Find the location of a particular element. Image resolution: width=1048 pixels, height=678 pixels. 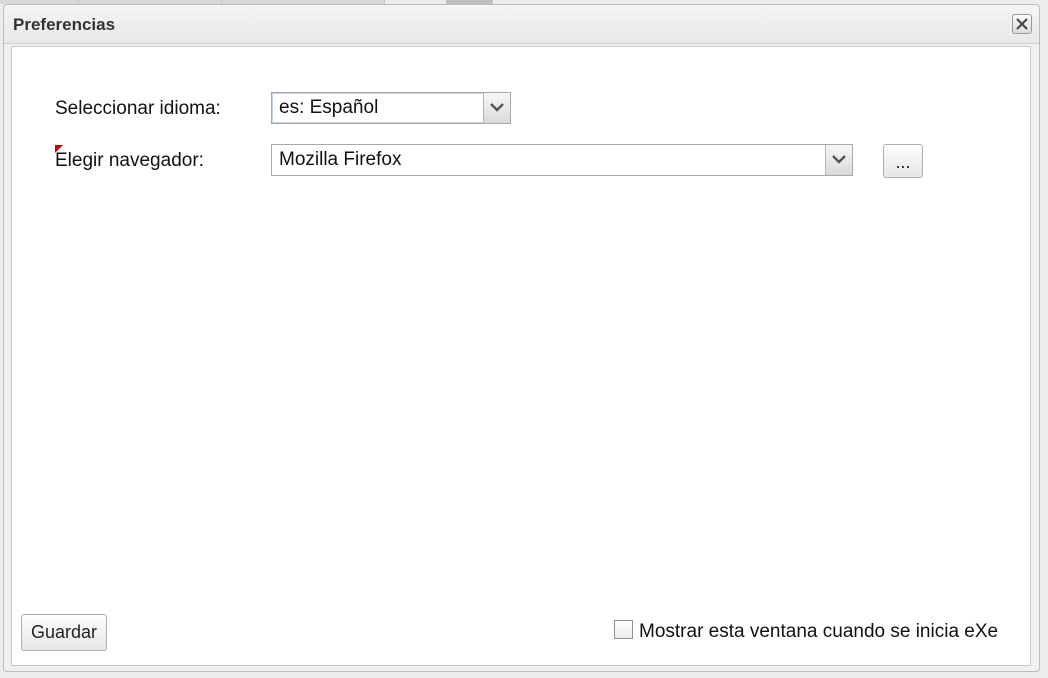

browser-select: Mozilla Firefox is located at coordinates (562, 160).